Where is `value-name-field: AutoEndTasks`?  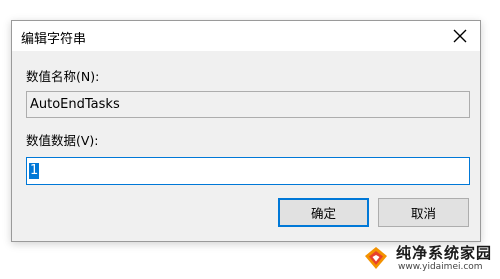
value-name-field: AutoEndTasks is located at coordinates (248, 104).